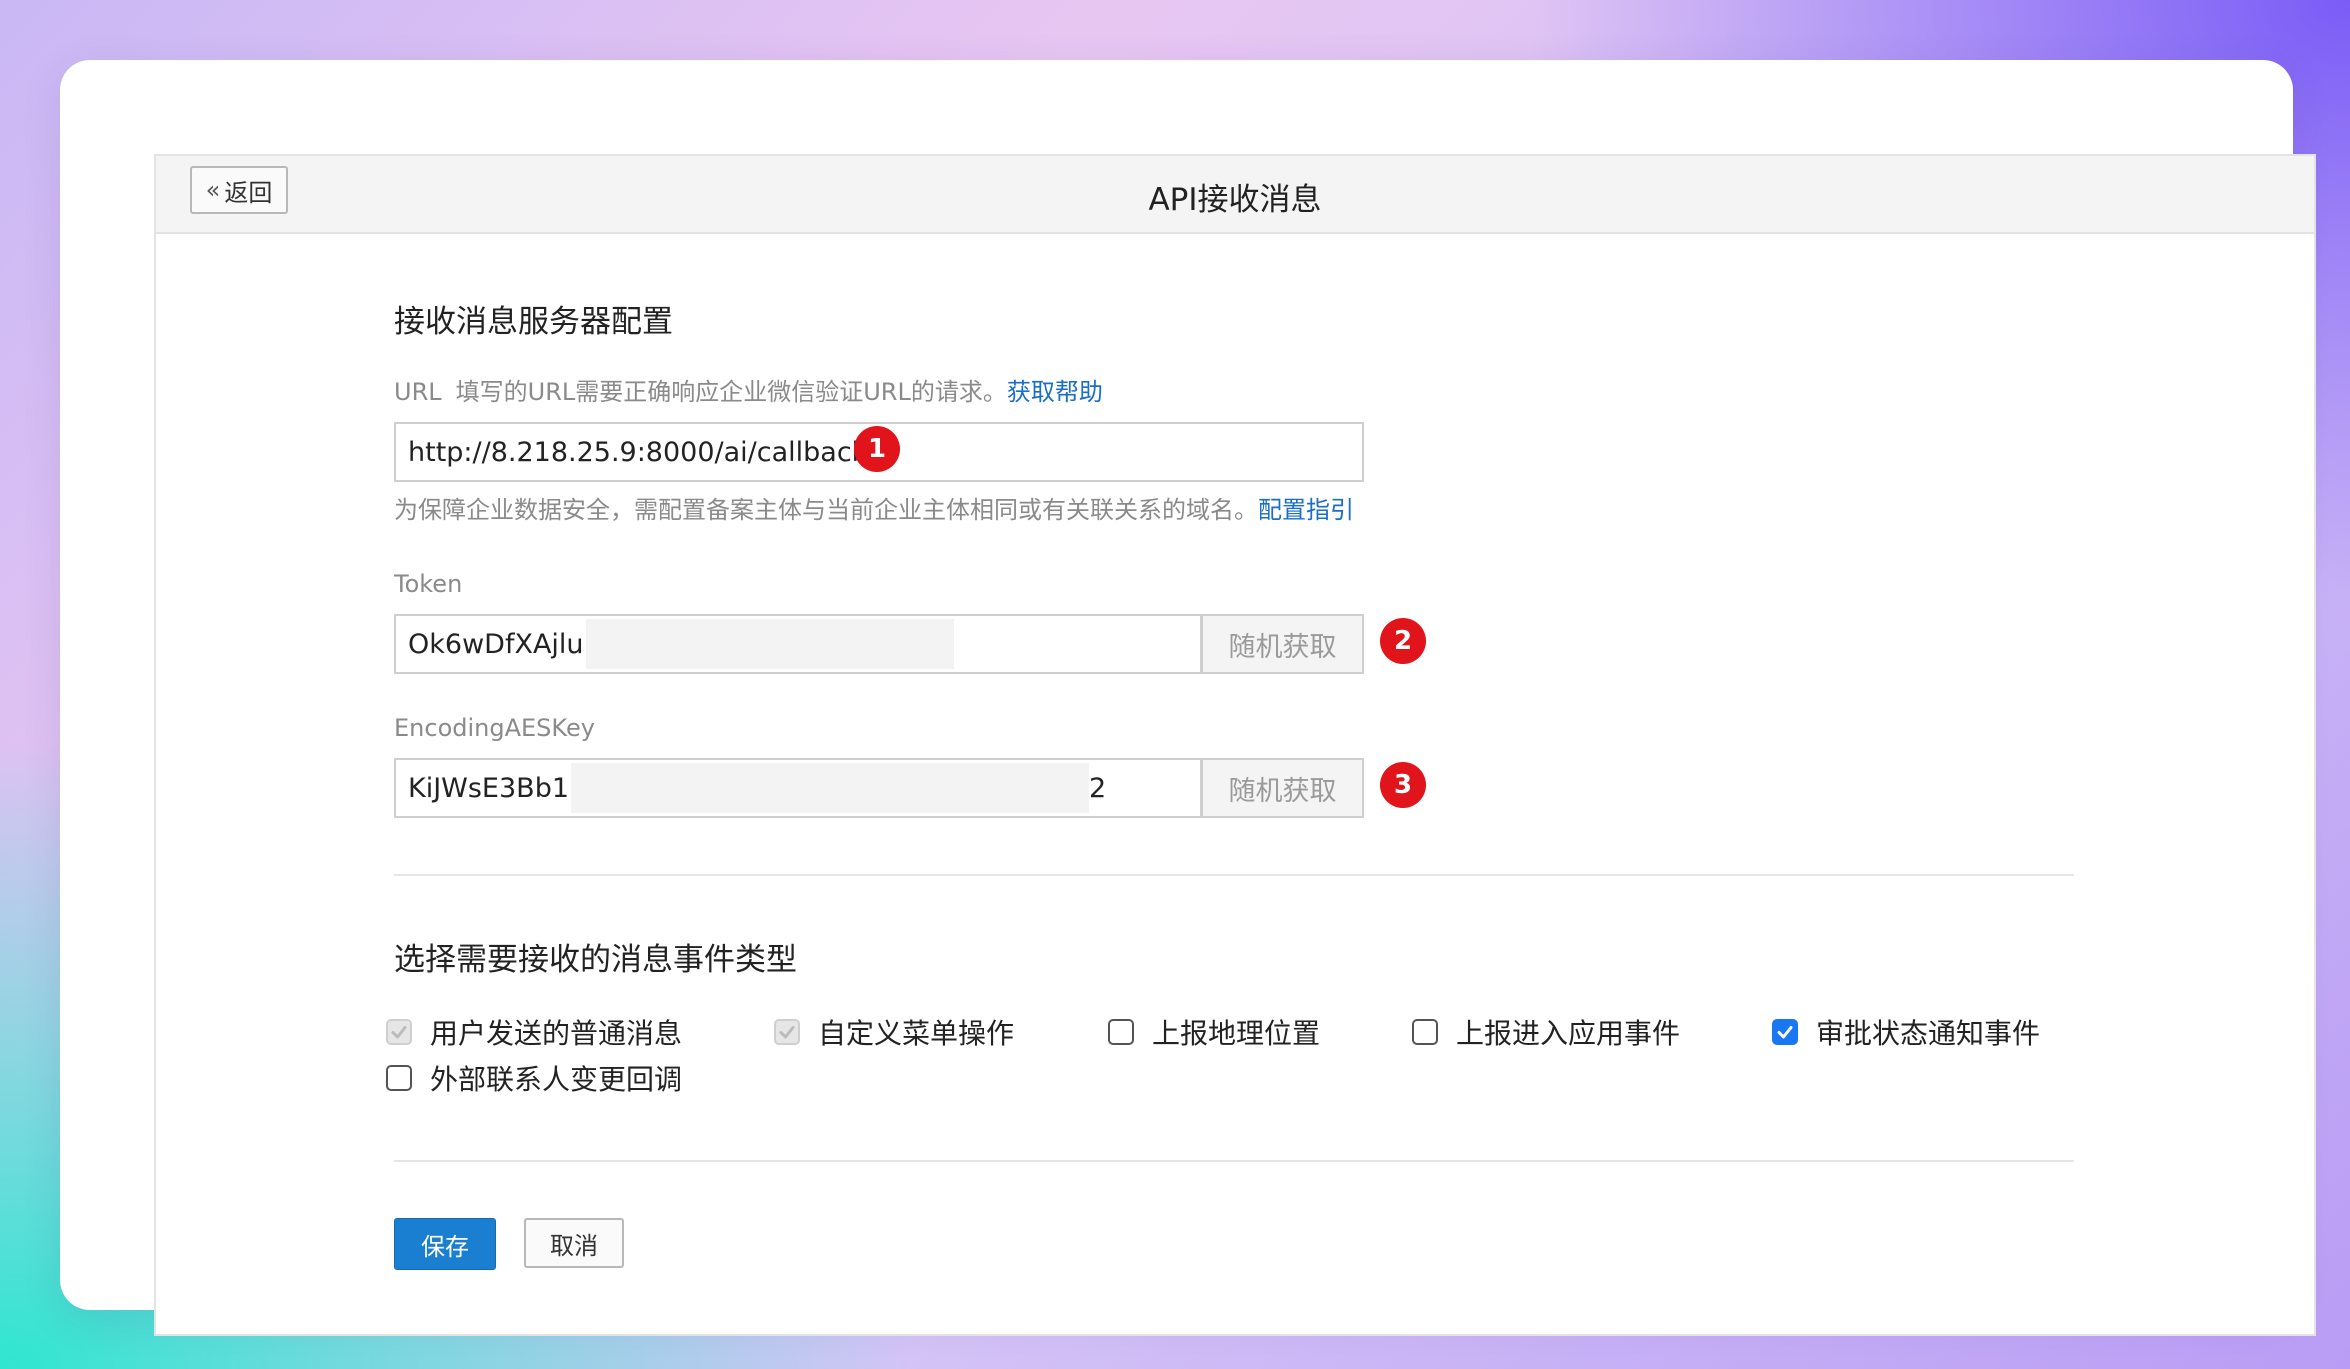 The width and height of the screenshot is (2350, 1369). What do you see at coordinates (916, 1033) in the screenshot?
I see `event-label: 自定义菜单操作` at bounding box center [916, 1033].